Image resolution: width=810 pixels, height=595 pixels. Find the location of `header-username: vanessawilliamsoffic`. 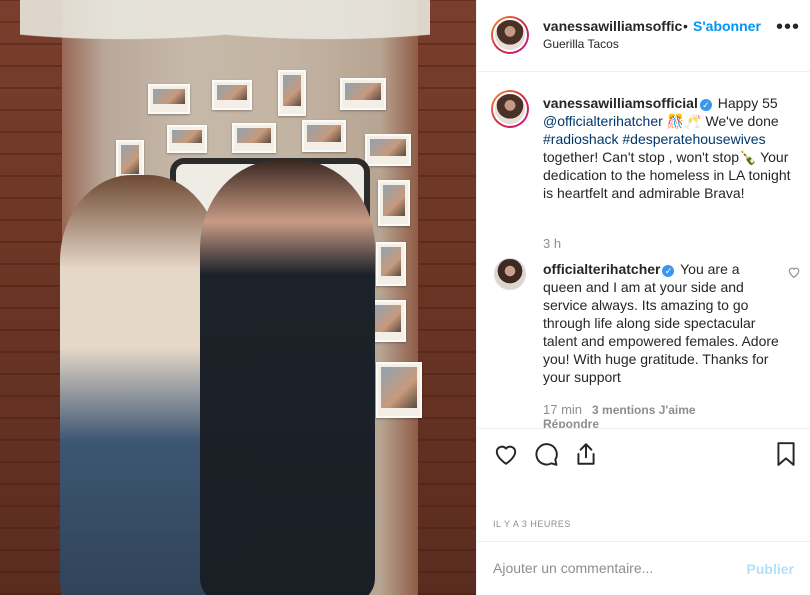

header-username: vanessawilliamsoffic is located at coordinates (612, 26).